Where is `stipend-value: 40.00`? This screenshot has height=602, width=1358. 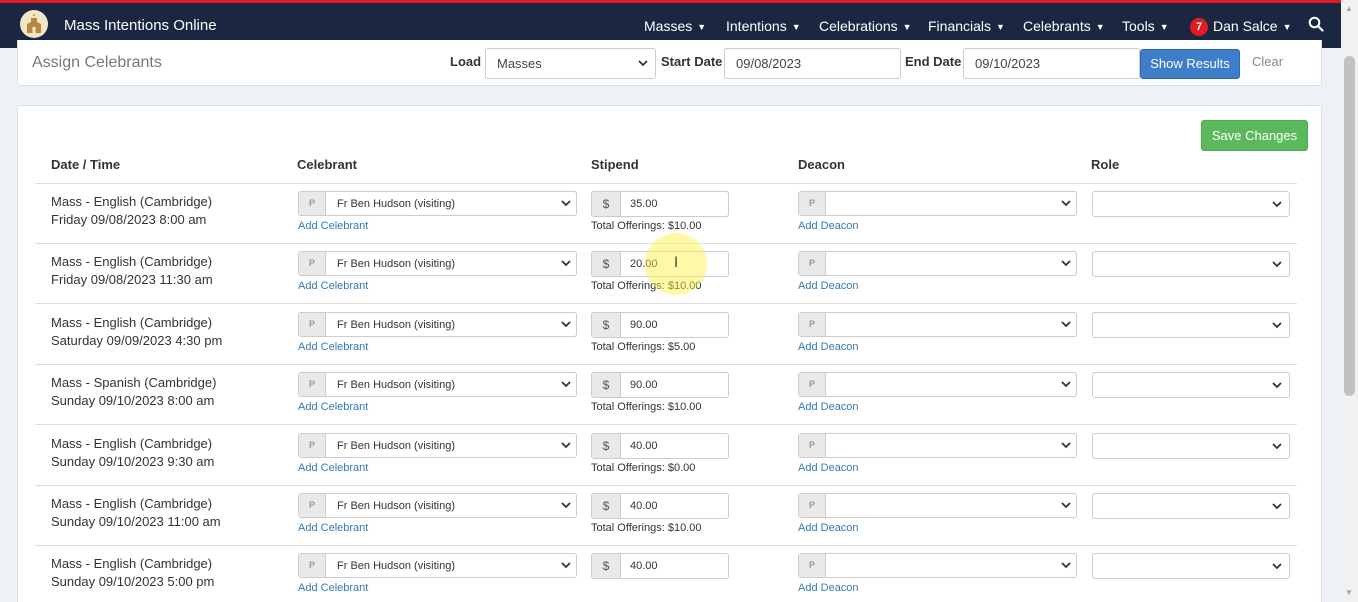 stipend-value: 40.00 is located at coordinates (644, 506).